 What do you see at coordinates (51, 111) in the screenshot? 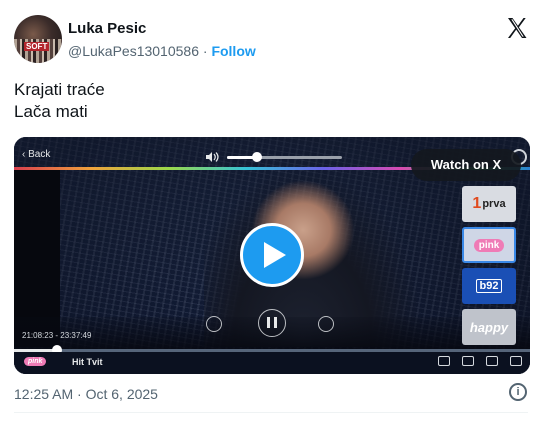
I see `tweet-text-line: Lača mati` at bounding box center [51, 111].